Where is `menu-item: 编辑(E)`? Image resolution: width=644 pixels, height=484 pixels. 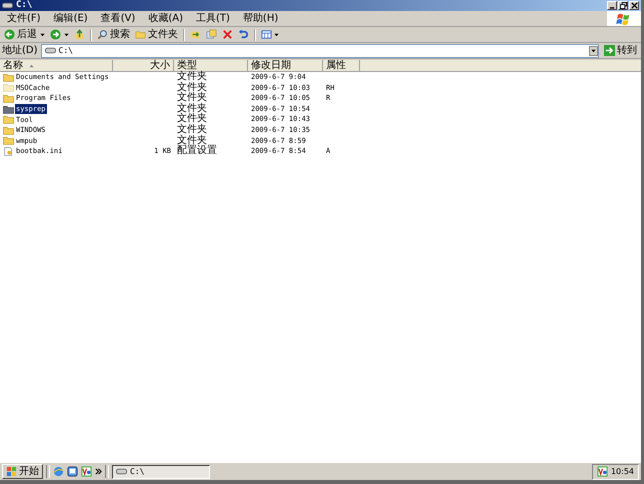 menu-item: 编辑(E) is located at coordinates (71, 18).